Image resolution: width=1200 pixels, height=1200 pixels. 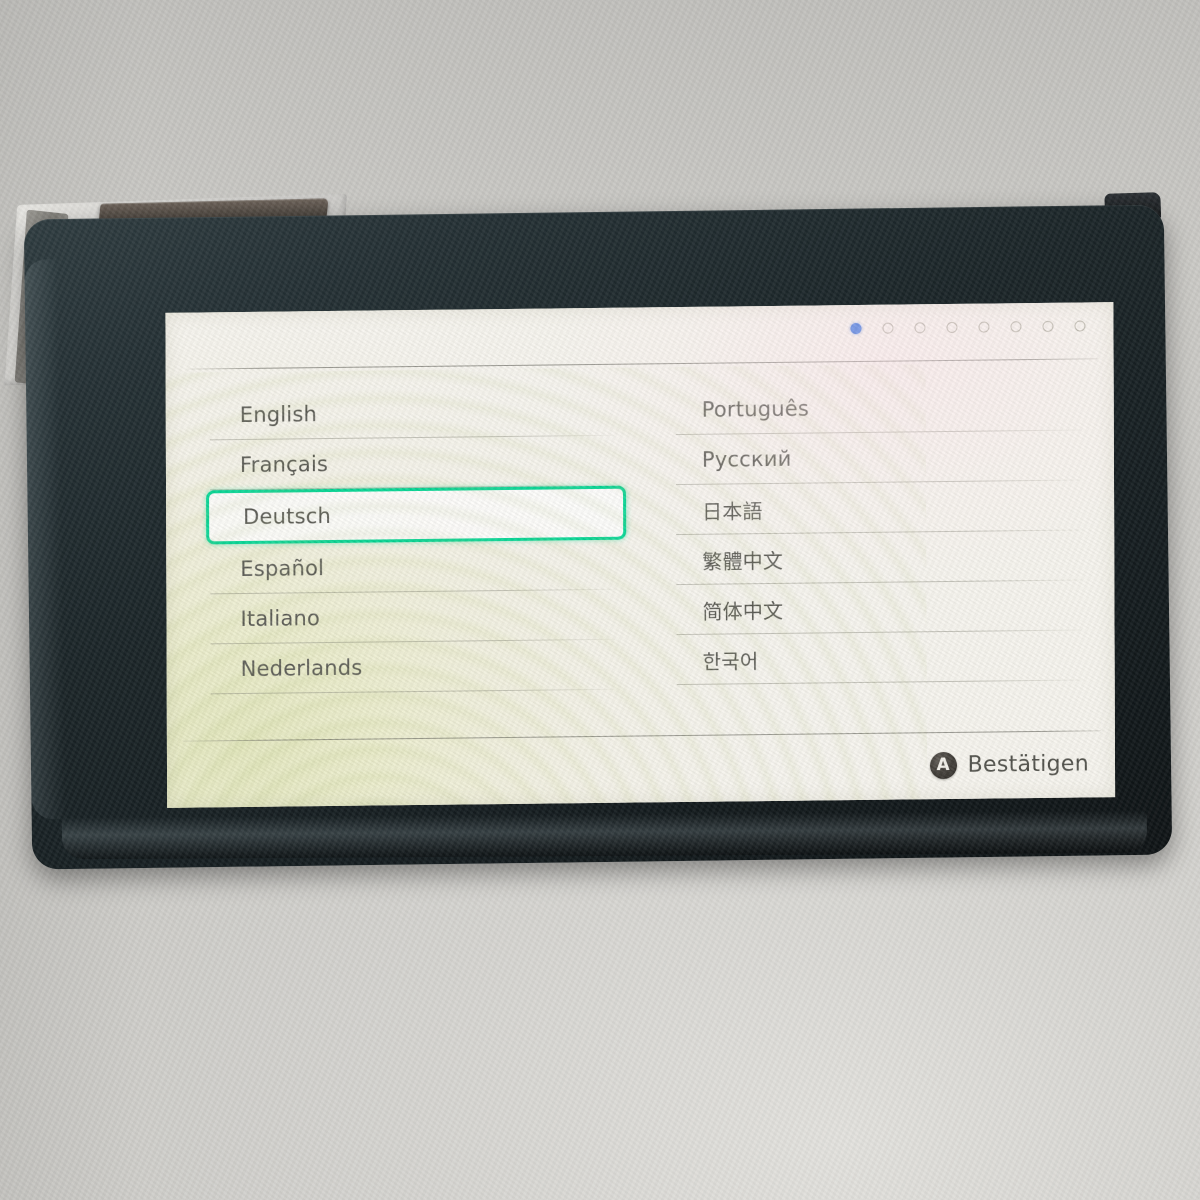 I want to click on language-option-한국어: 한국어, so click(x=881, y=657).